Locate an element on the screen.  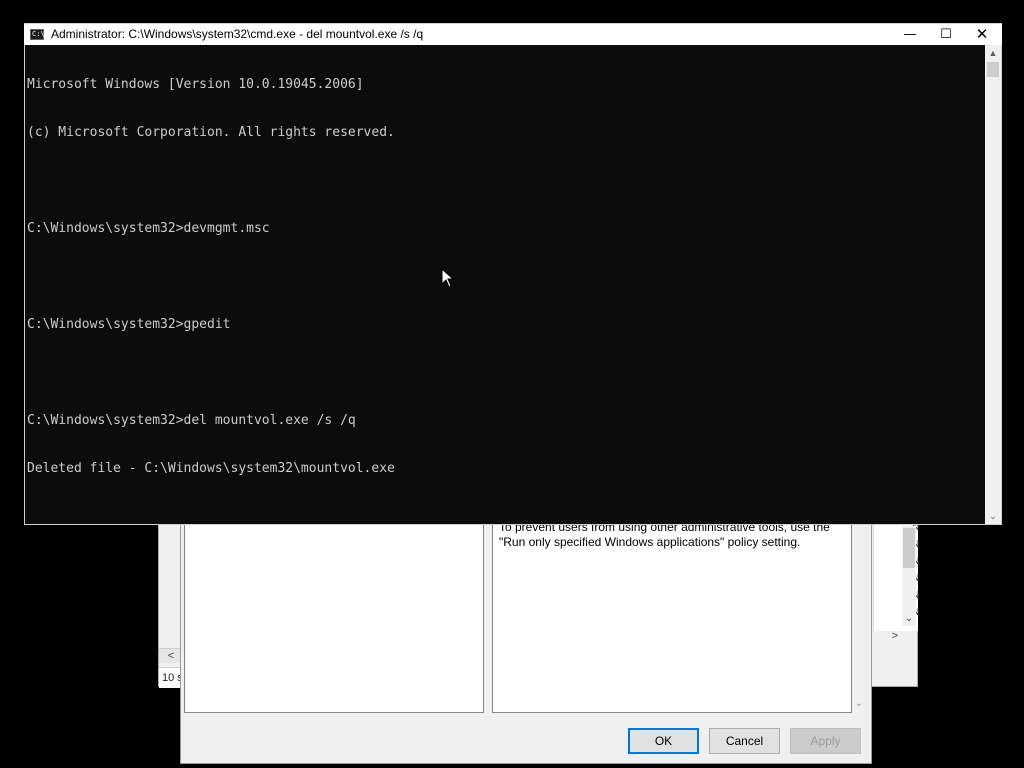
cancel-button: Cancel is located at coordinates (744, 741).